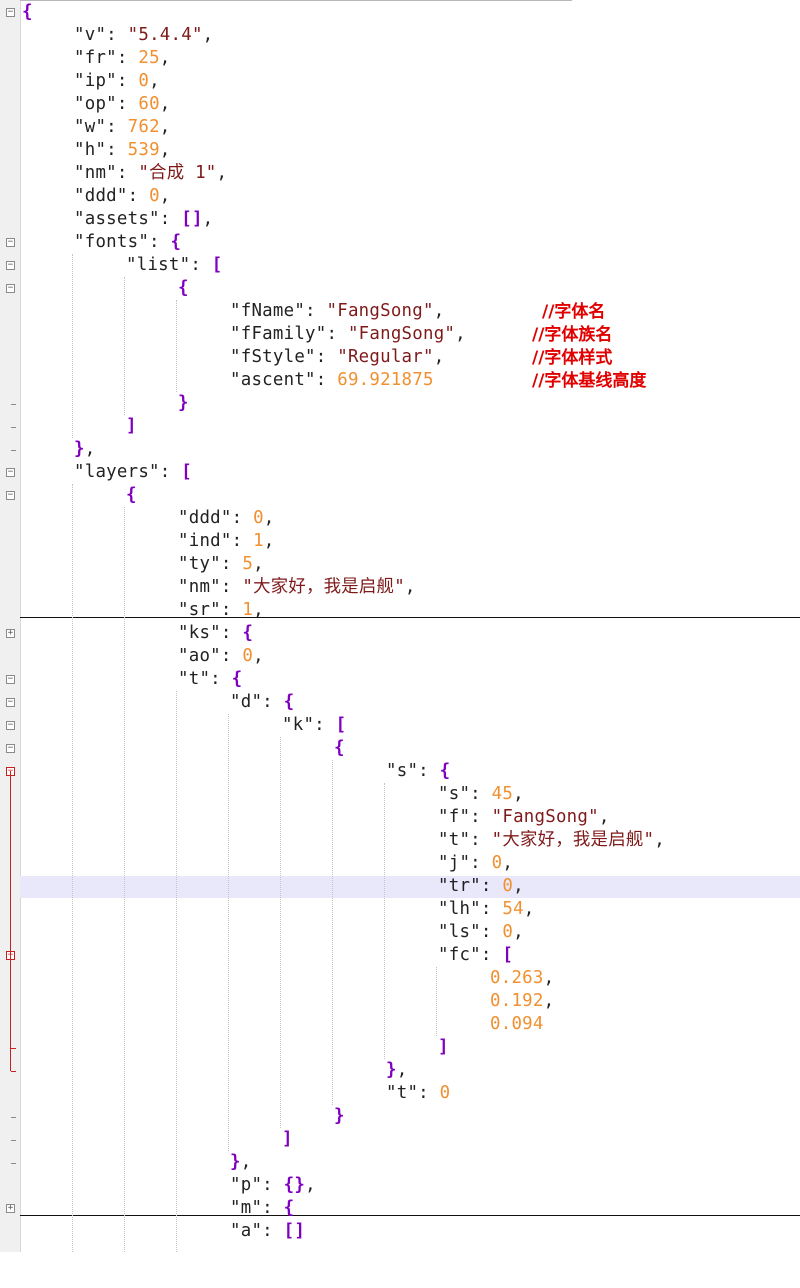 The image size is (800, 1288). What do you see at coordinates (459, 886) in the screenshot?
I see `json-key: "tr"` at bounding box center [459, 886].